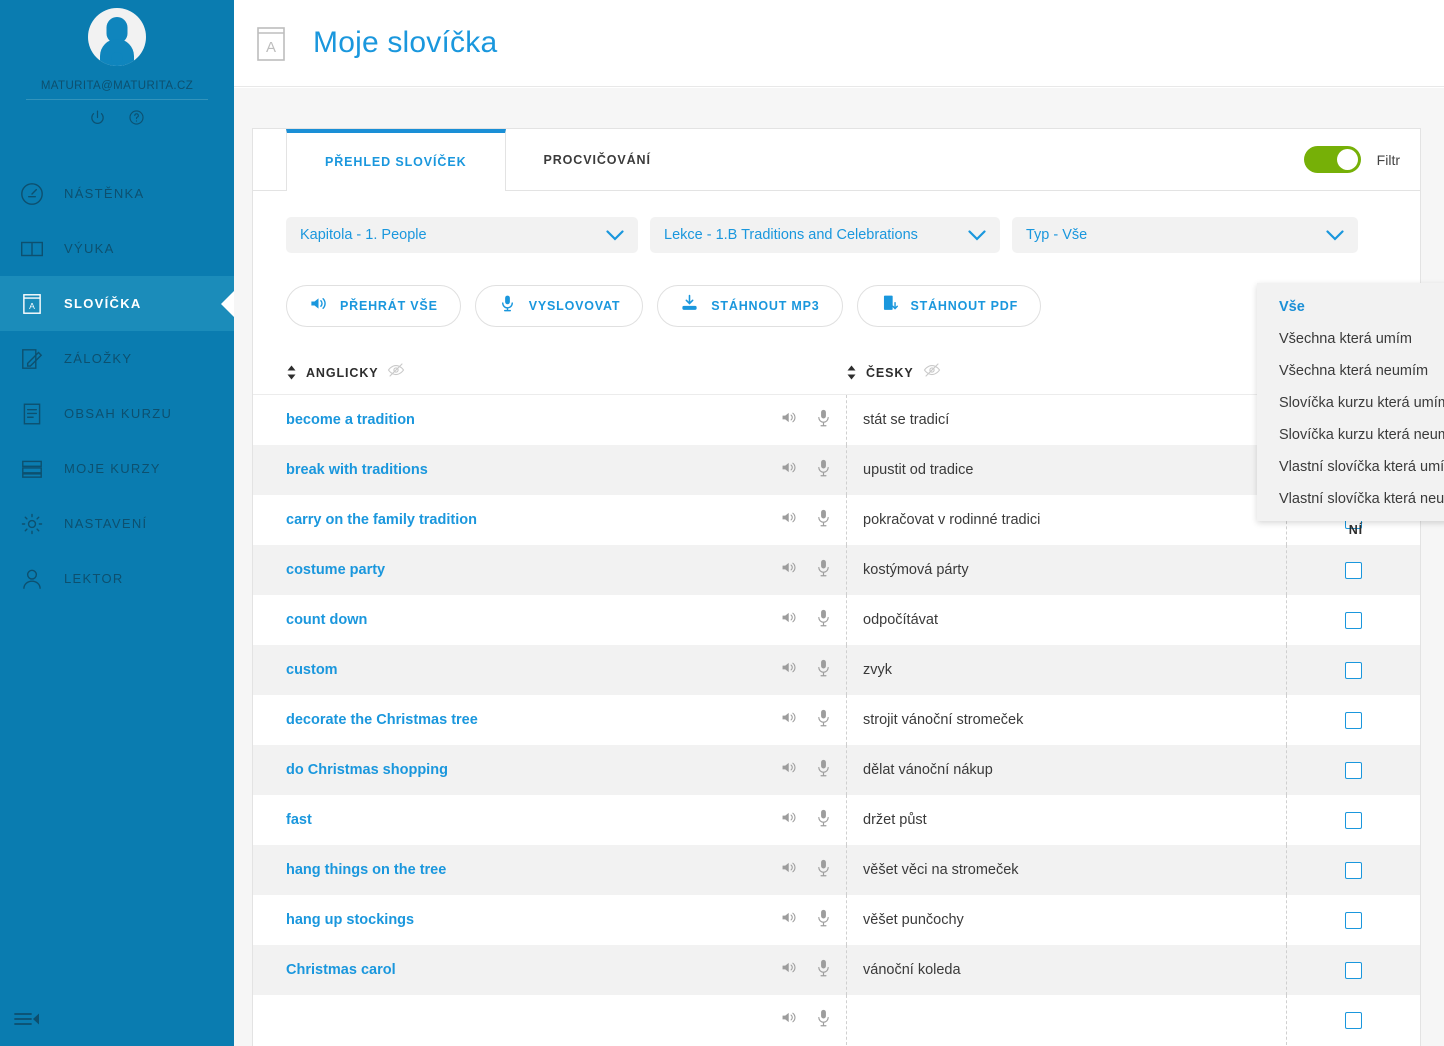  Describe the element at coordinates (117, 193) in the screenshot. I see `sidebar-item-nastenka: NÁSTĚNKA` at that location.